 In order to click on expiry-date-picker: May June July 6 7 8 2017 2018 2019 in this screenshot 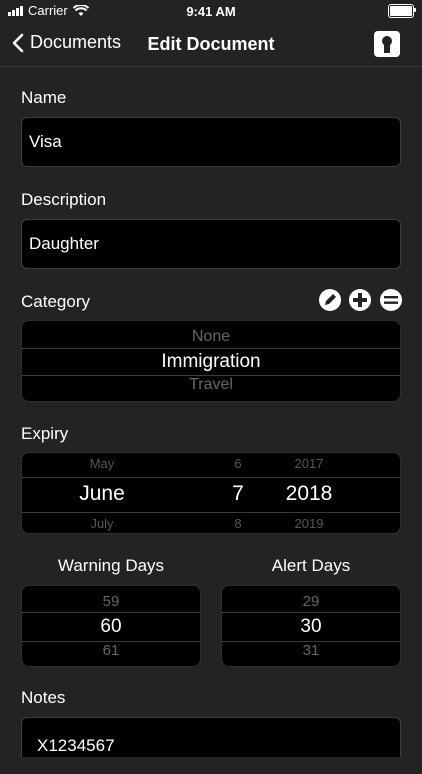, I will do `click(211, 493)`.